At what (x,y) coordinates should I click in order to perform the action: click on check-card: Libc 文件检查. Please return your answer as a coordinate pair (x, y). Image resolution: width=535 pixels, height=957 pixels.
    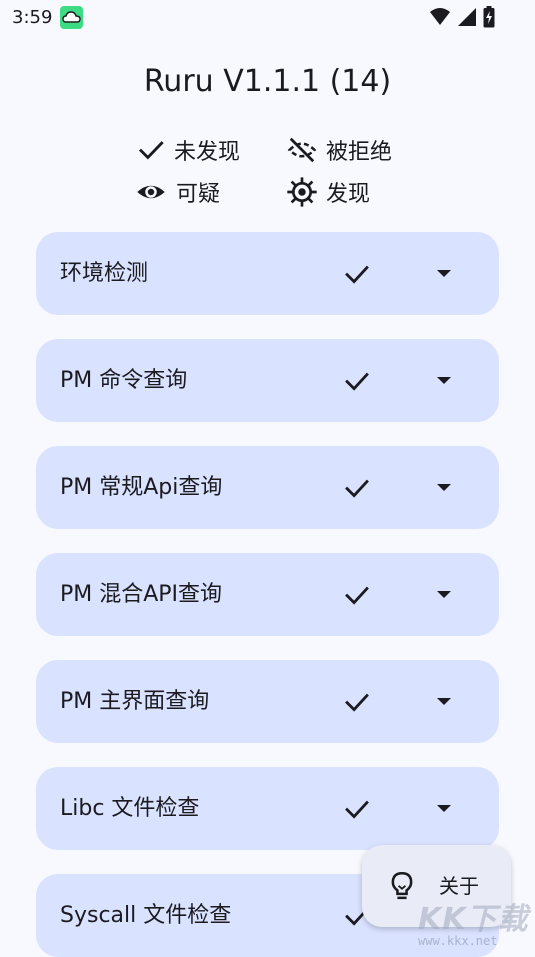
    Looking at the image, I should click on (267, 808).